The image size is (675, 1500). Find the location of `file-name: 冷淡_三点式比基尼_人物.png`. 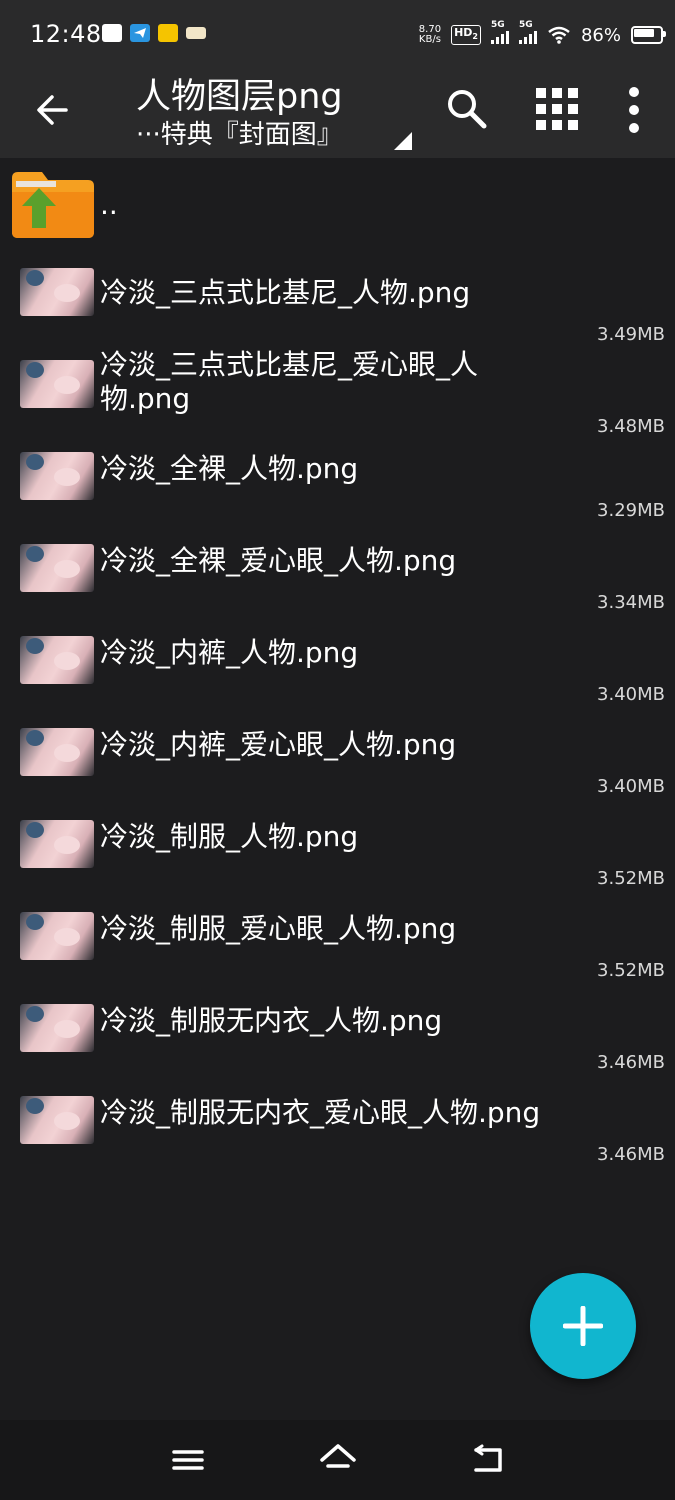

file-name: 冷淡_三点式比基尼_人物.png is located at coordinates (285, 292).